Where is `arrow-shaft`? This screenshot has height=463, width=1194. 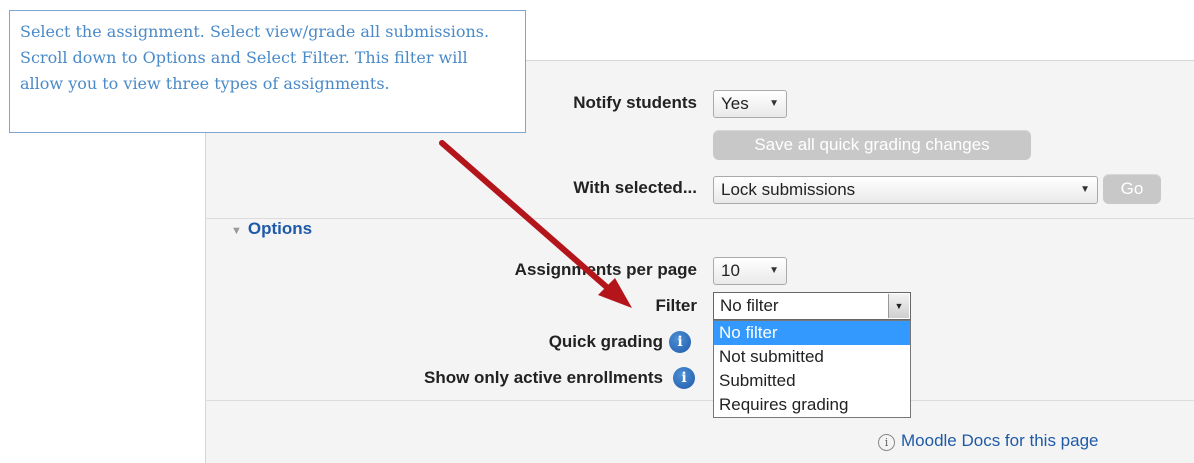 arrow-shaft is located at coordinates (526, 216).